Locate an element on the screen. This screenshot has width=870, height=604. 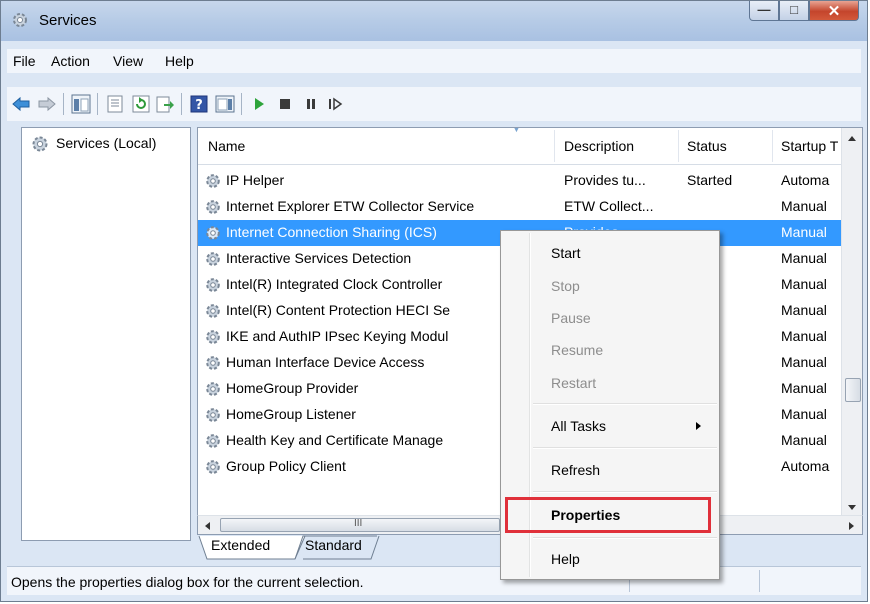
submenu-arrow-icon is located at coordinates (698, 426).